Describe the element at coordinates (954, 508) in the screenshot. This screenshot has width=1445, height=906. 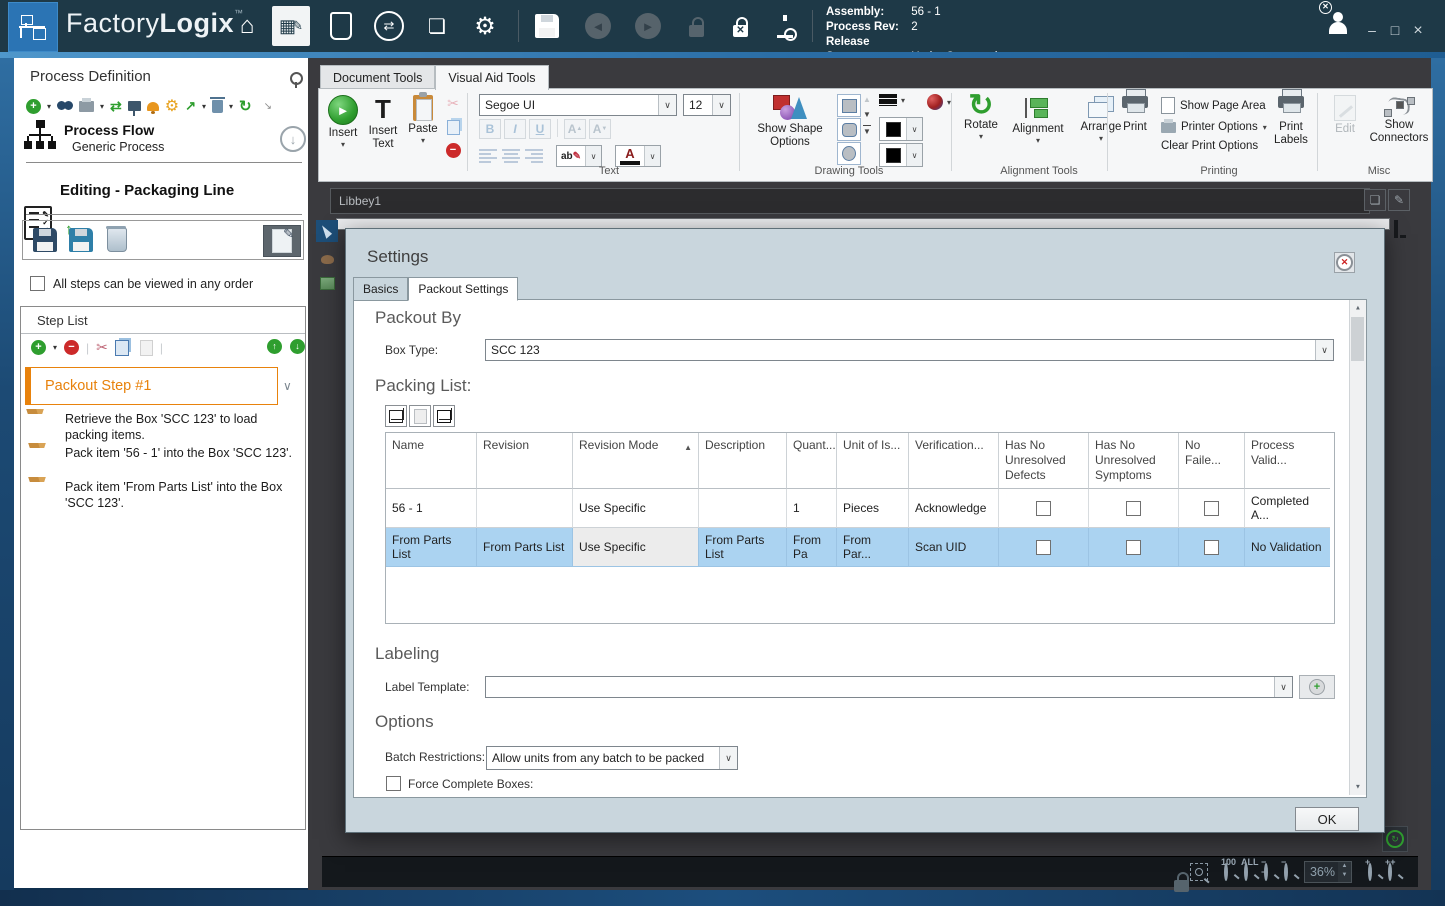
I see `cell-verification: Acknowledge` at that location.